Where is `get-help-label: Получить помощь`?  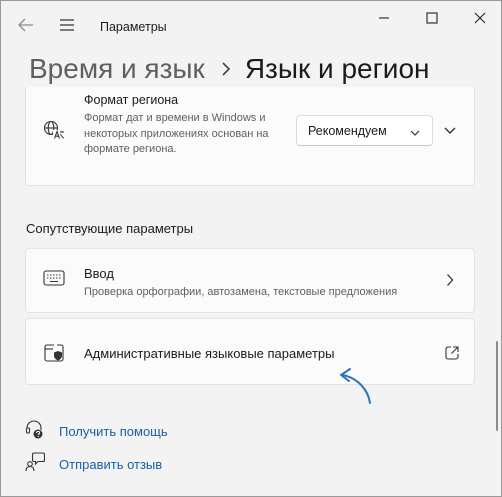 get-help-label: Получить помощь is located at coordinates (113, 431).